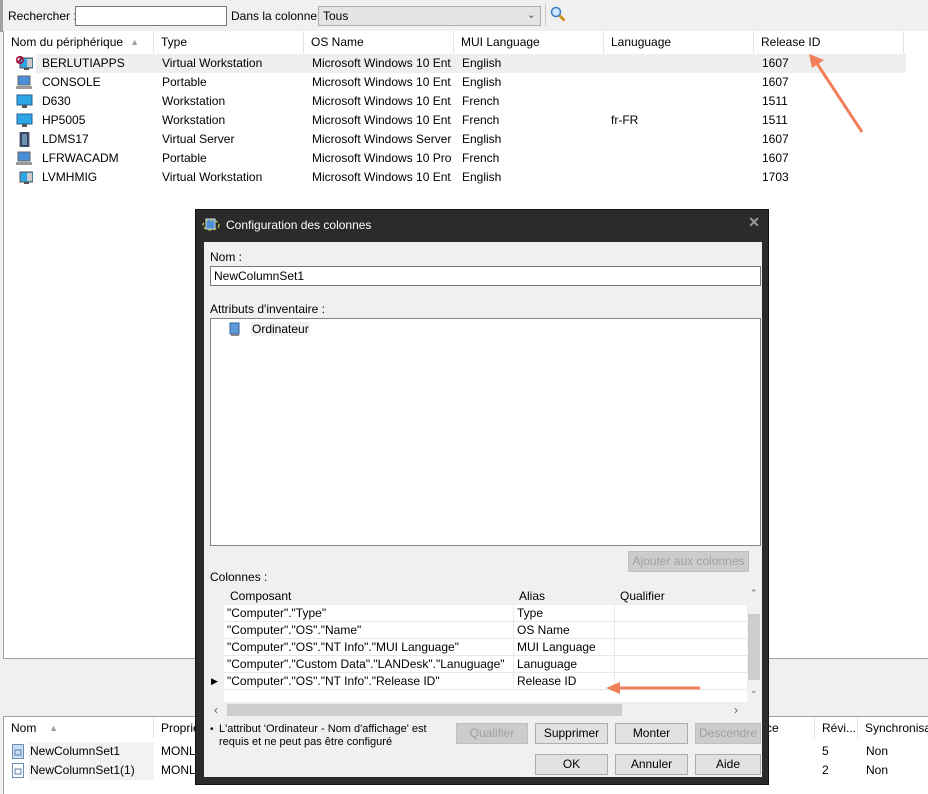 The width and height of the screenshot is (928, 794). I want to click on add-to-columns-button: Ajouter aux colonnes, so click(688, 561).